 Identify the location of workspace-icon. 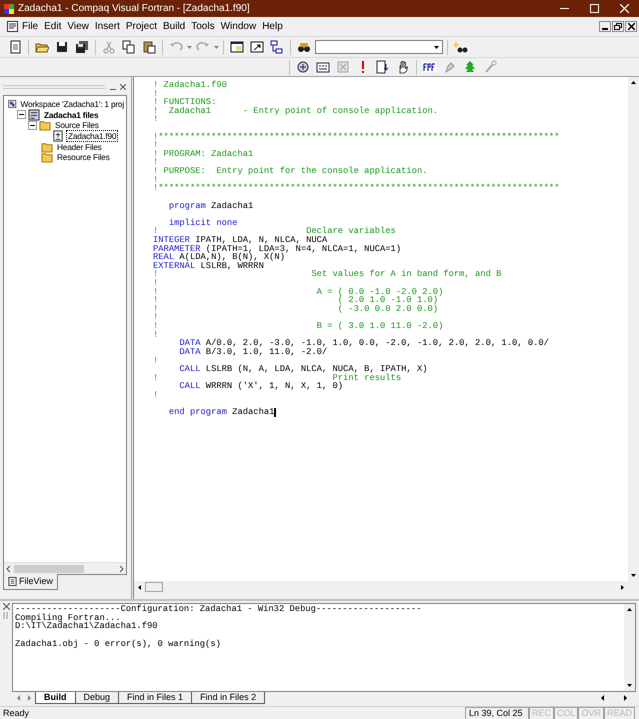
(12, 104).